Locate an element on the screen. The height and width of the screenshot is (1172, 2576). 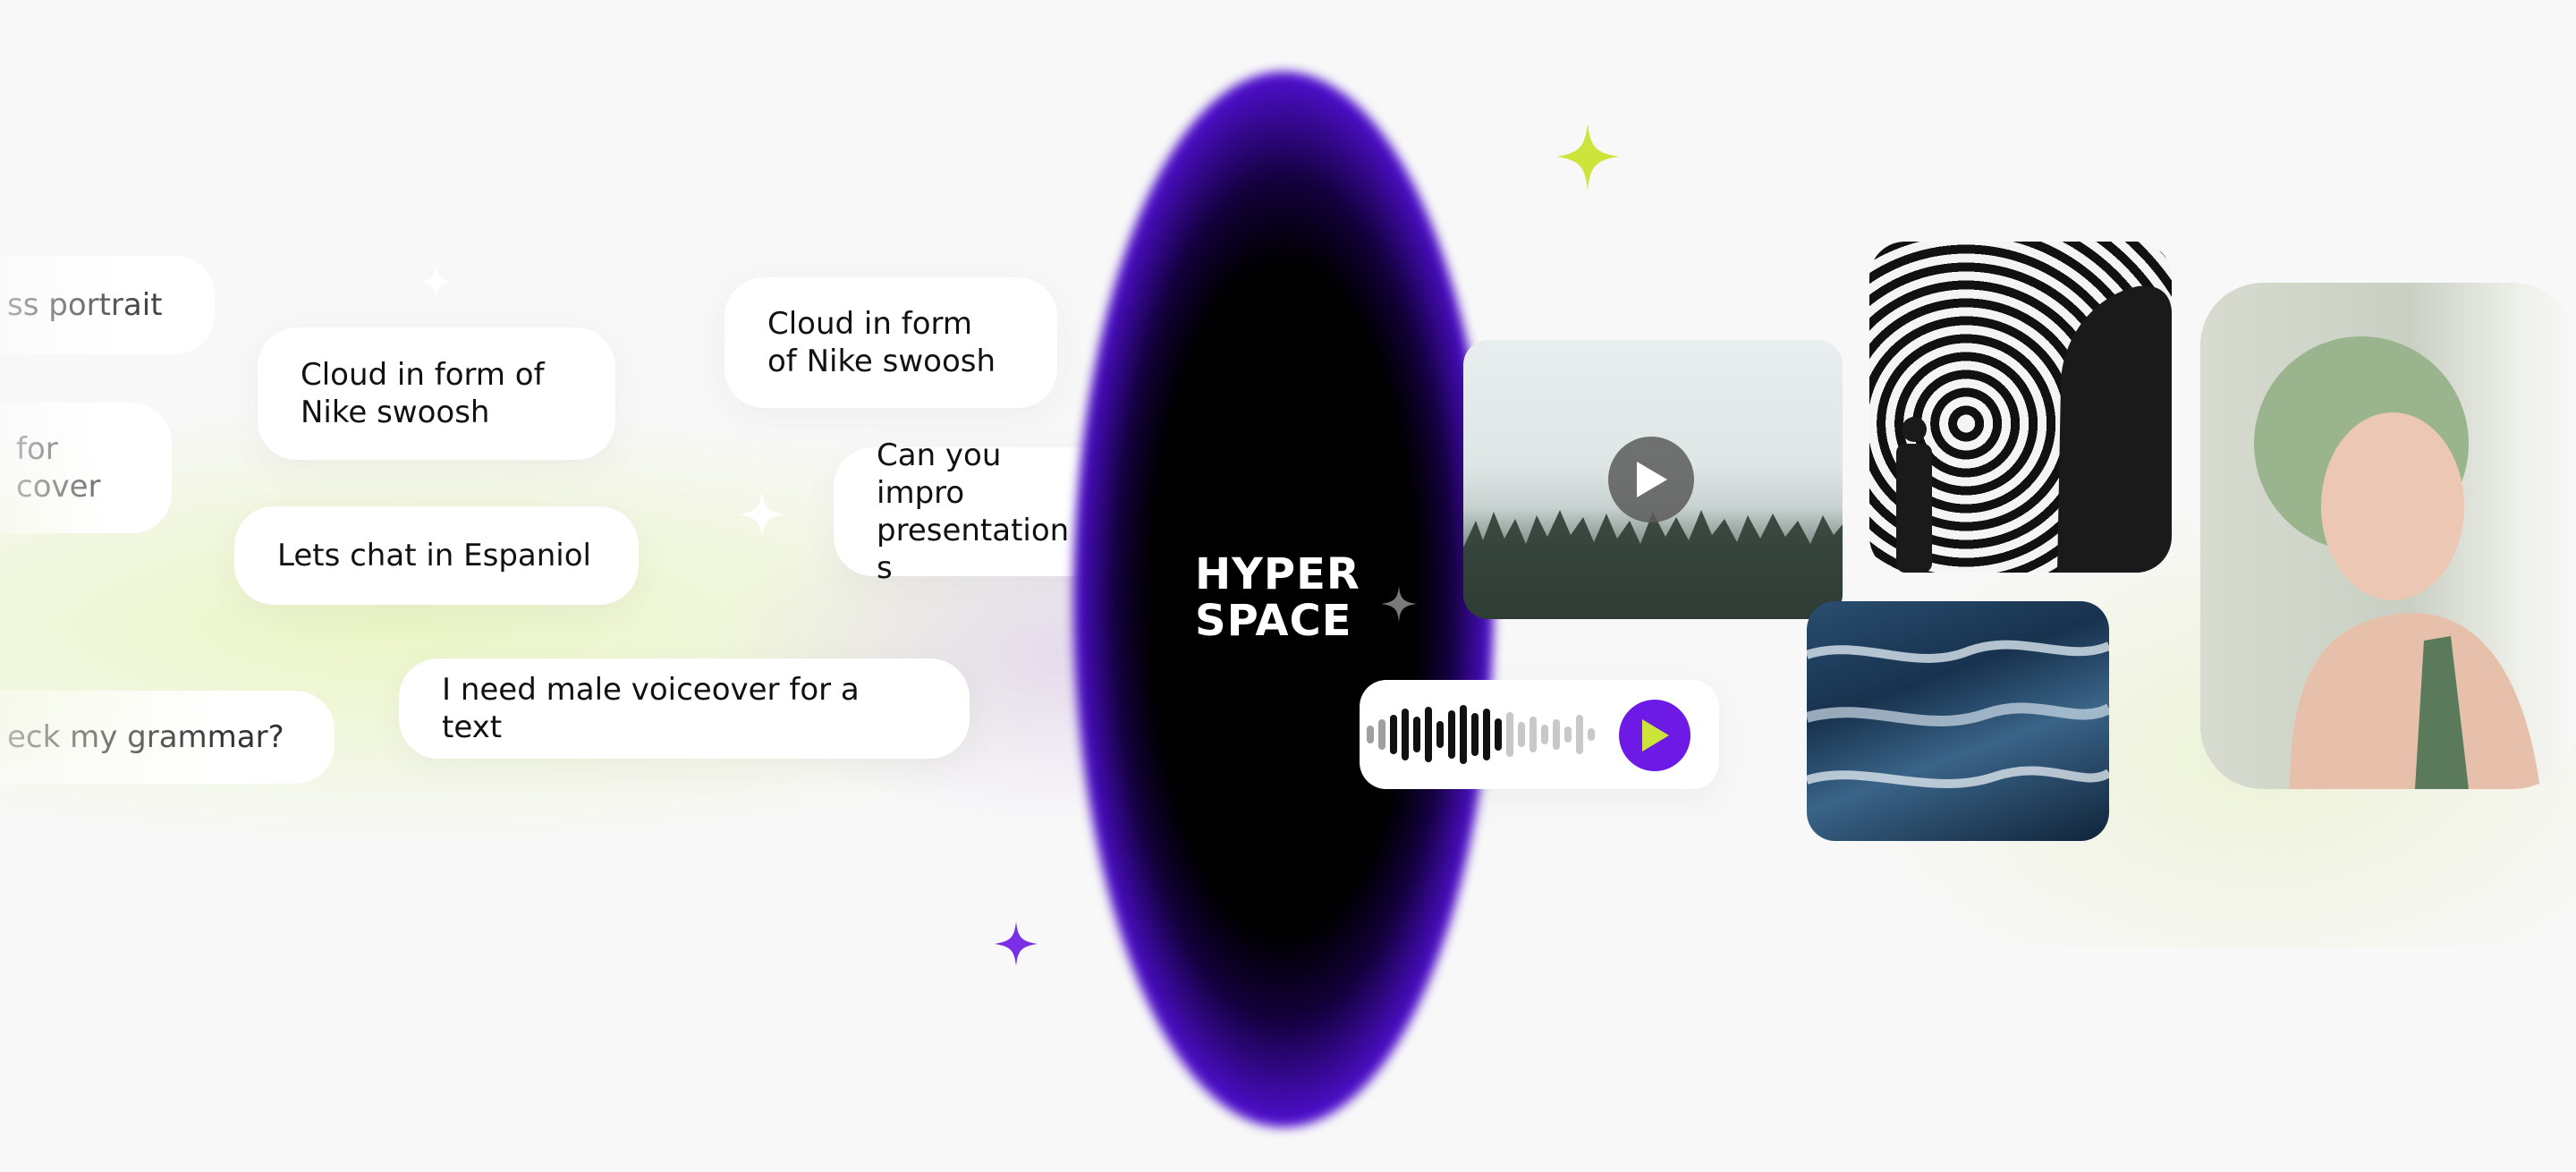
video-card is located at coordinates (1653, 479).